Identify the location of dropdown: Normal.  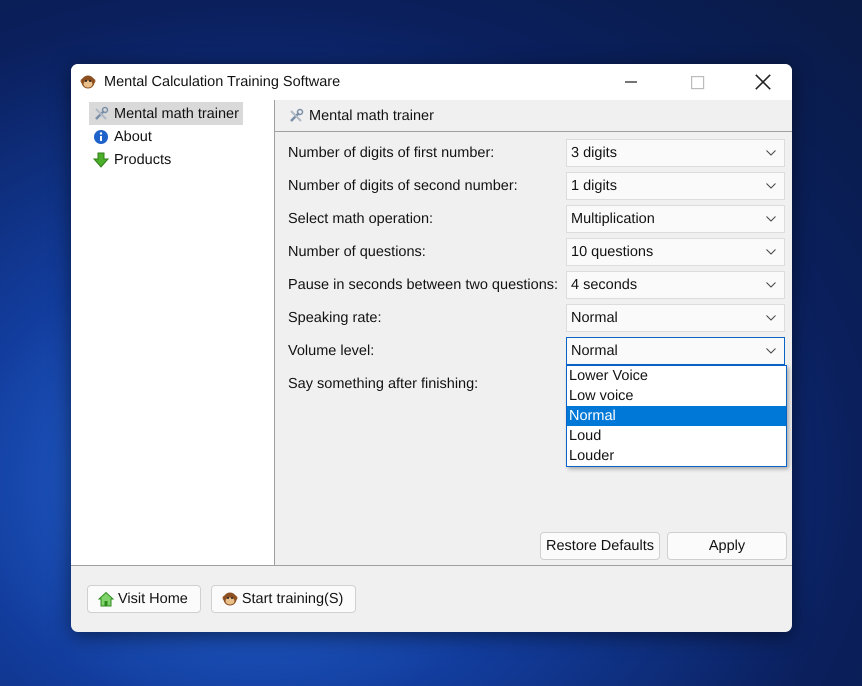
(675, 318).